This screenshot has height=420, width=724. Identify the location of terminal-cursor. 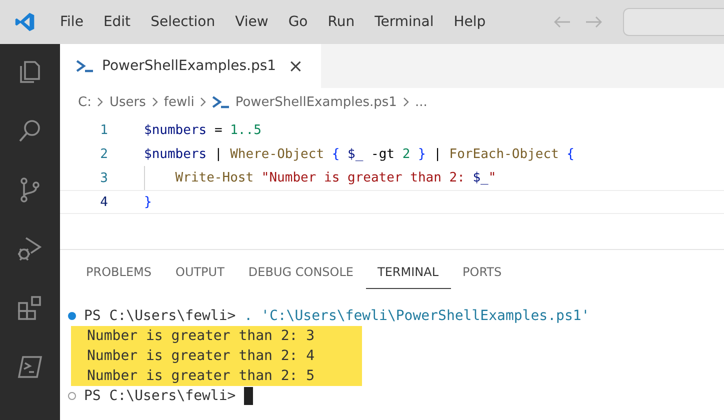
(249, 396).